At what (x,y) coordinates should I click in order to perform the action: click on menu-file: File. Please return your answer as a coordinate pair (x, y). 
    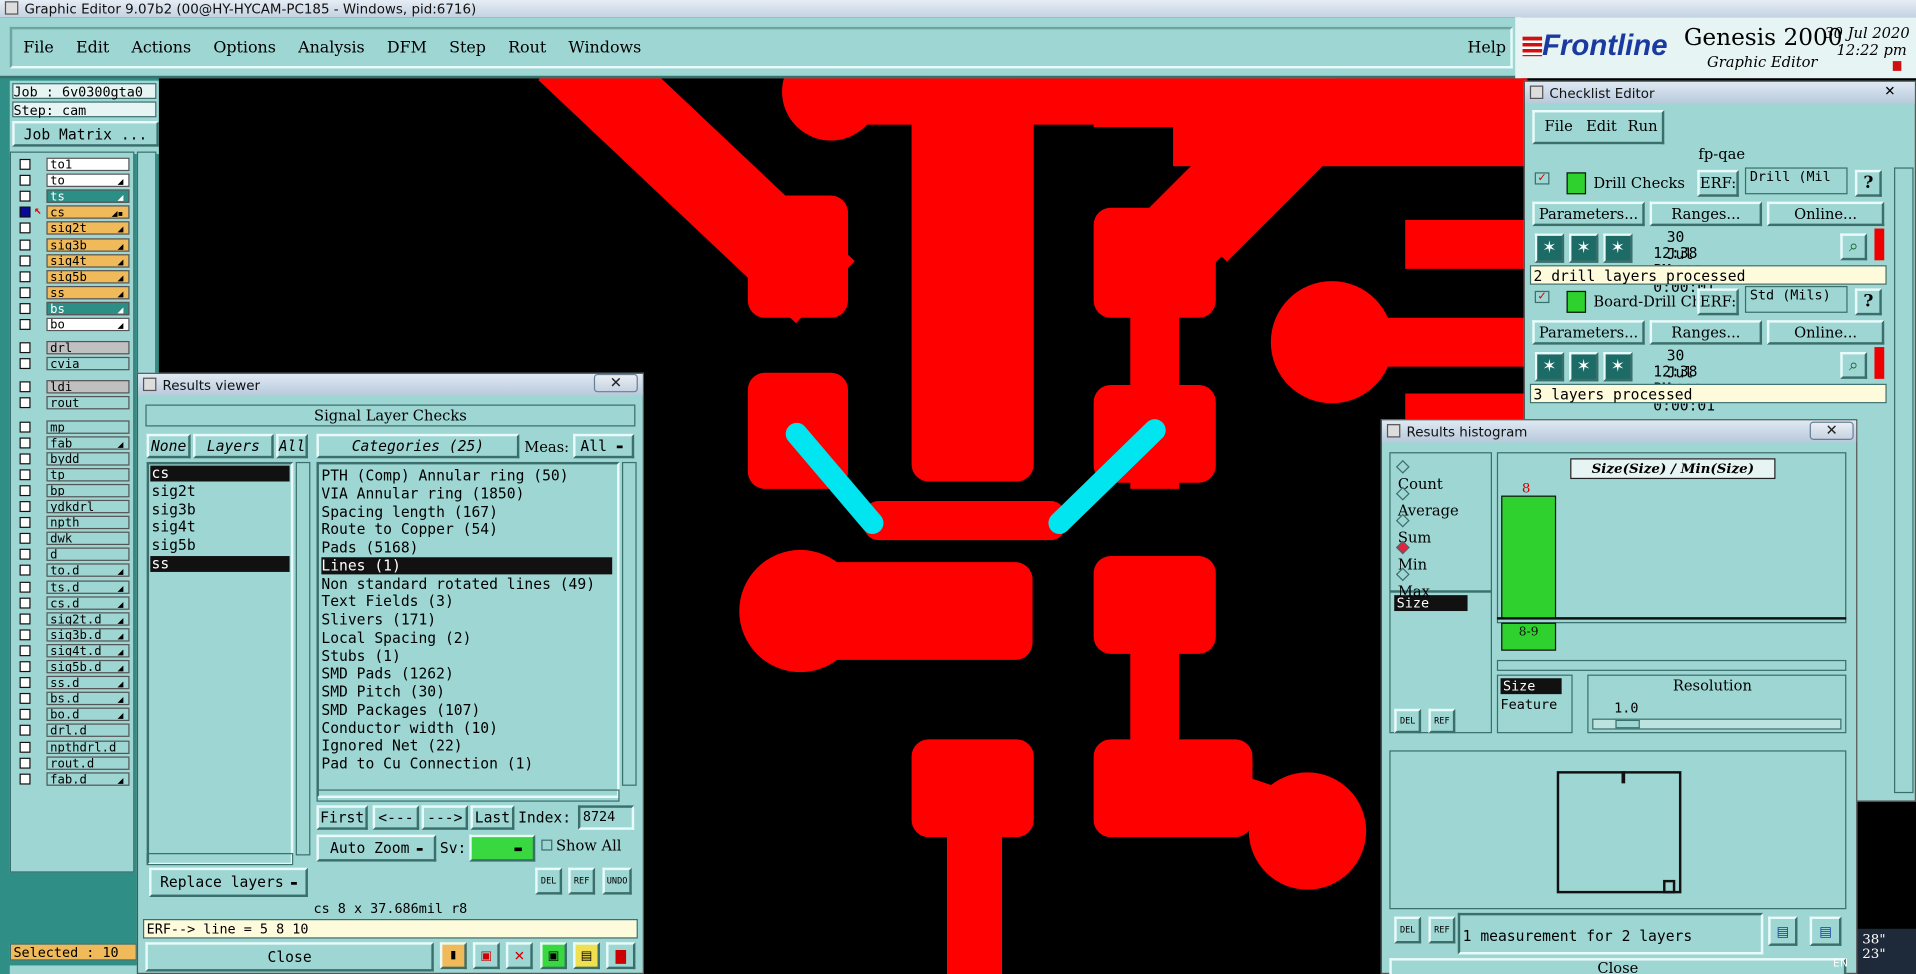
    Looking at the image, I should click on (38, 48).